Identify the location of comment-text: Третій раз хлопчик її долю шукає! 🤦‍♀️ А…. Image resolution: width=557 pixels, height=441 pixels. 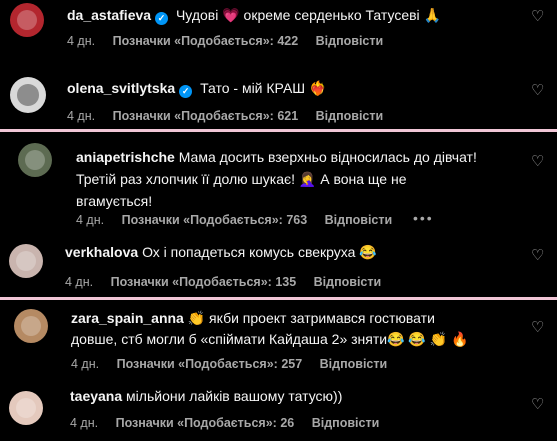
(241, 179).